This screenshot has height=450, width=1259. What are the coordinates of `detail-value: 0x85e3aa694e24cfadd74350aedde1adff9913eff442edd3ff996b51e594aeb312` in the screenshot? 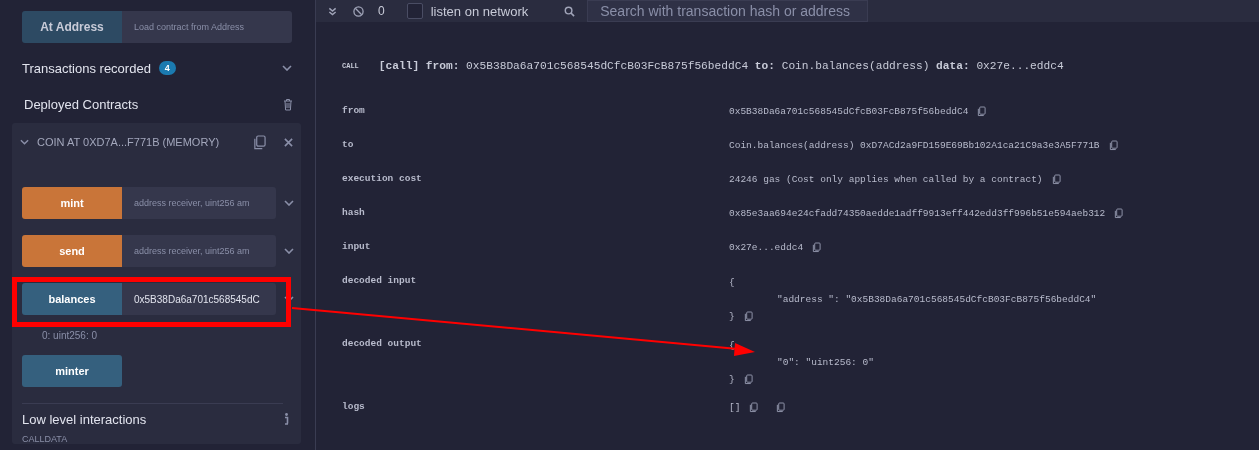 It's located at (917, 213).